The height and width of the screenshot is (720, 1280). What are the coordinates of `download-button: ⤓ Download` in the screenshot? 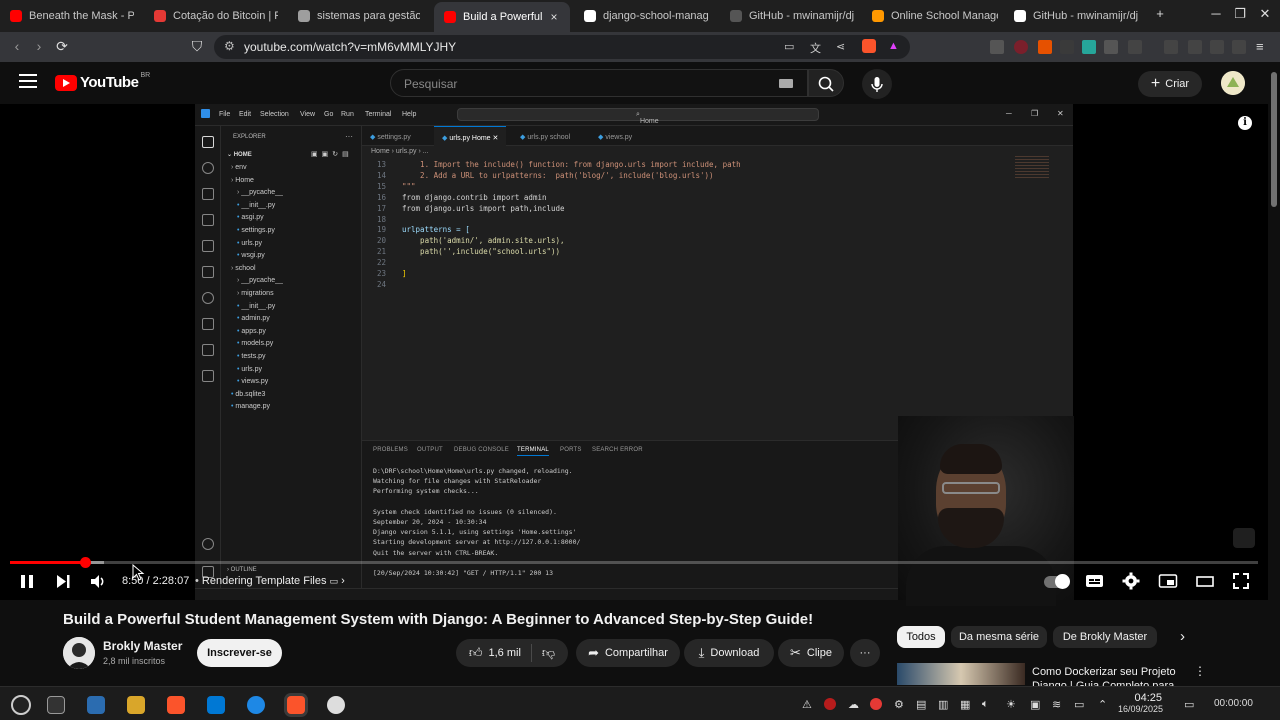 It's located at (729, 653).